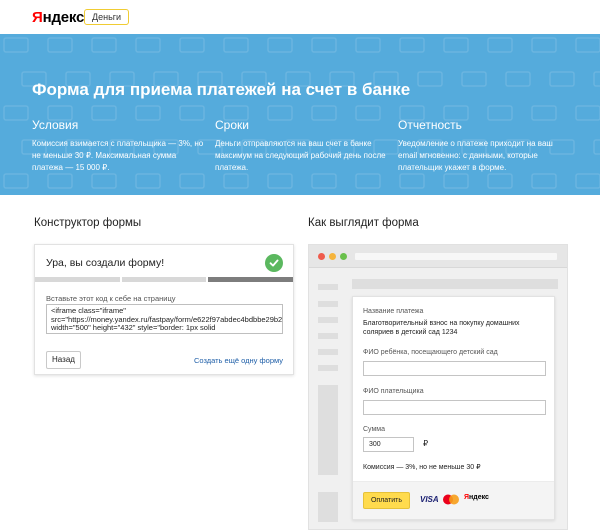  What do you see at coordinates (300, 17) in the screenshot?
I see `top-bar: Яндекс Деньги` at bounding box center [300, 17].